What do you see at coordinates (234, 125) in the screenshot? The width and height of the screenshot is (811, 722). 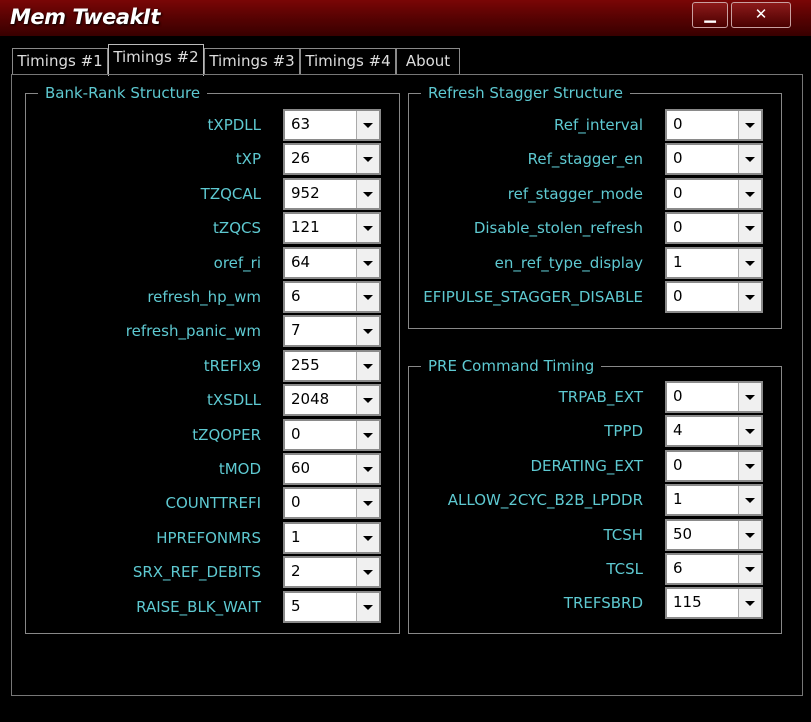 I see `bank-rank-label: tXPDLL` at bounding box center [234, 125].